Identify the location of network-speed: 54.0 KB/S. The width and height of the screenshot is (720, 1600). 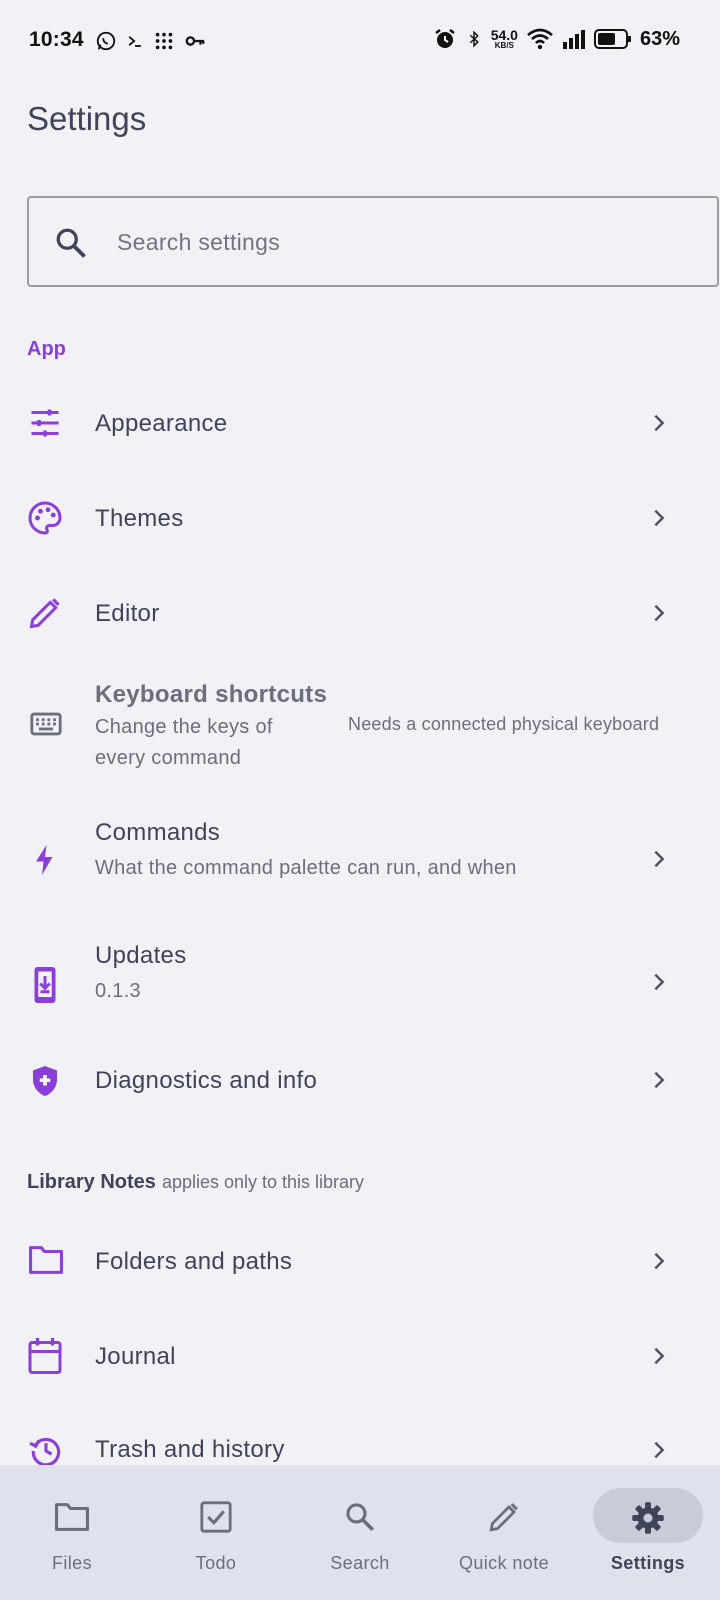
(504, 38).